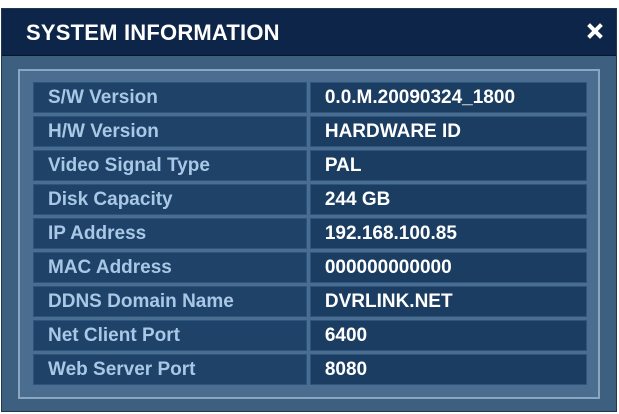 The height and width of the screenshot is (414, 619). What do you see at coordinates (448, 301) in the screenshot?
I see `row-value-ddns-domain-name: DVRLINK.NET` at bounding box center [448, 301].